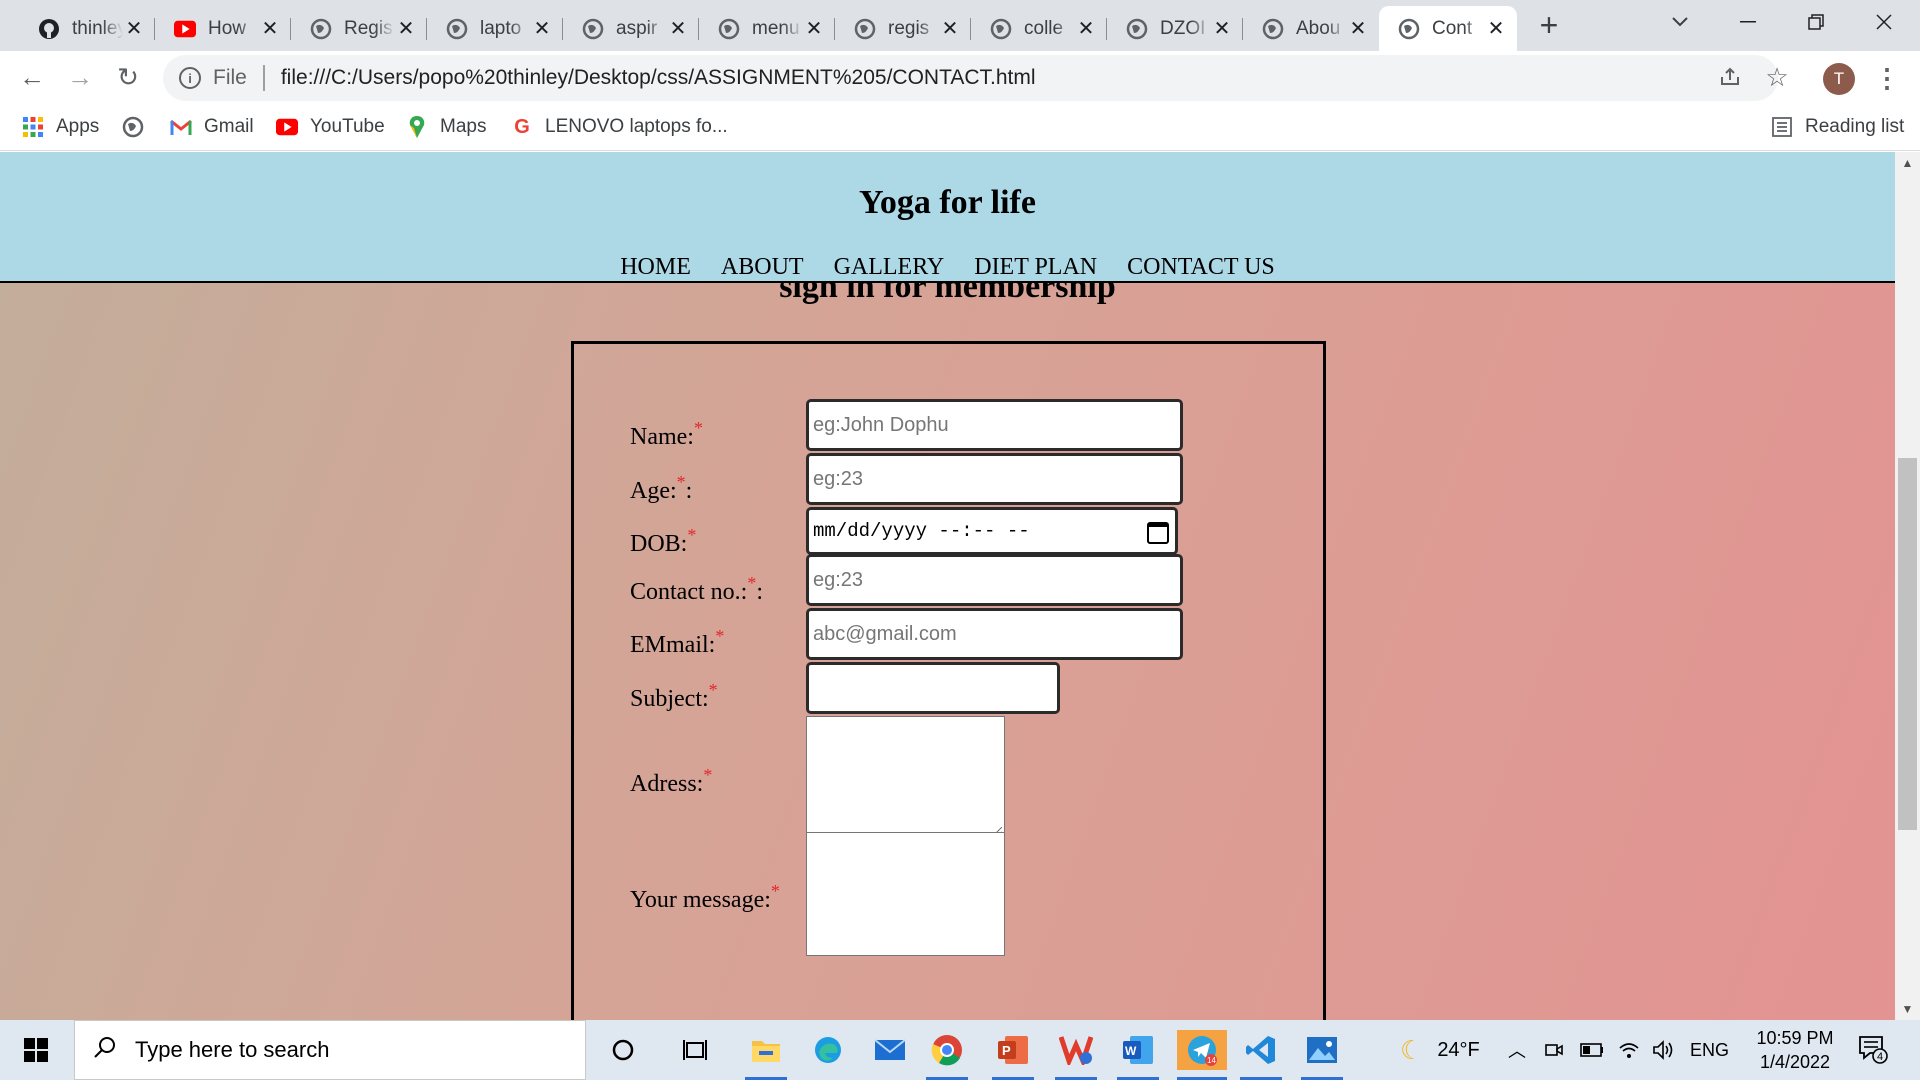 Image resolution: width=1920 pixels, height=1080 pixels. What do you see at coordinates (1458, 1049) in the screenshot?
I see `weather-temp: 24°F` at bounding box center [1458, 1049].